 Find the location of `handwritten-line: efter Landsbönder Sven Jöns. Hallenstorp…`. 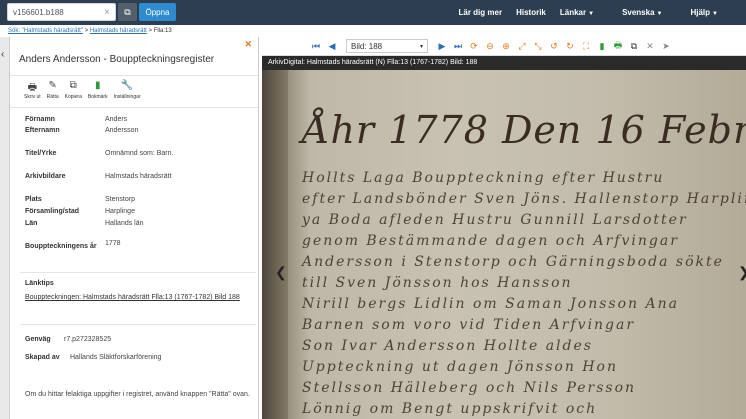

handwritten-line: efter Landsbönder Sven Jöns. Hallenstorp… is located at coordinates (524, 199).